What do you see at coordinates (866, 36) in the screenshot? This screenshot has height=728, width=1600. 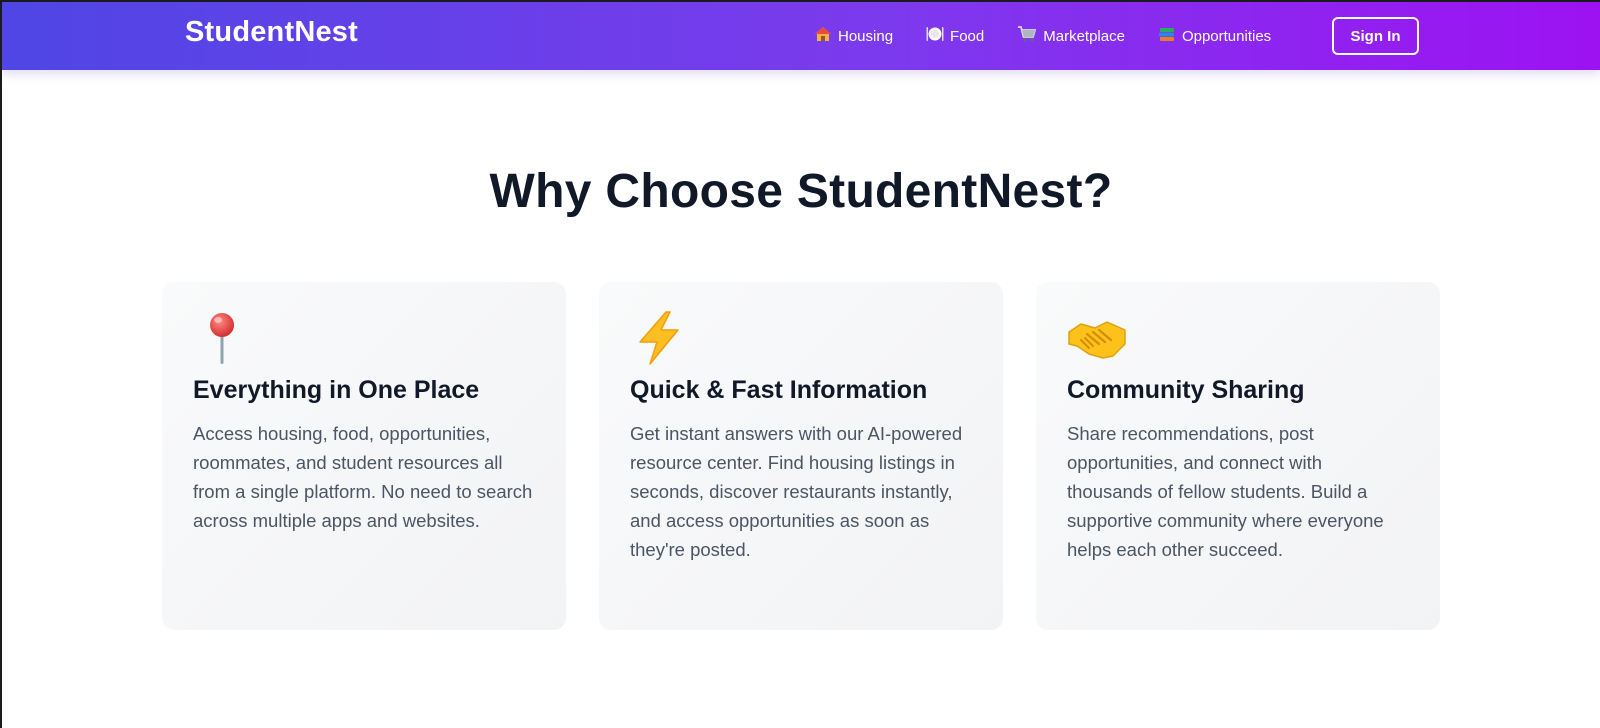 I see `nav-housing-label: Housing` at bounding box center [866, 36].